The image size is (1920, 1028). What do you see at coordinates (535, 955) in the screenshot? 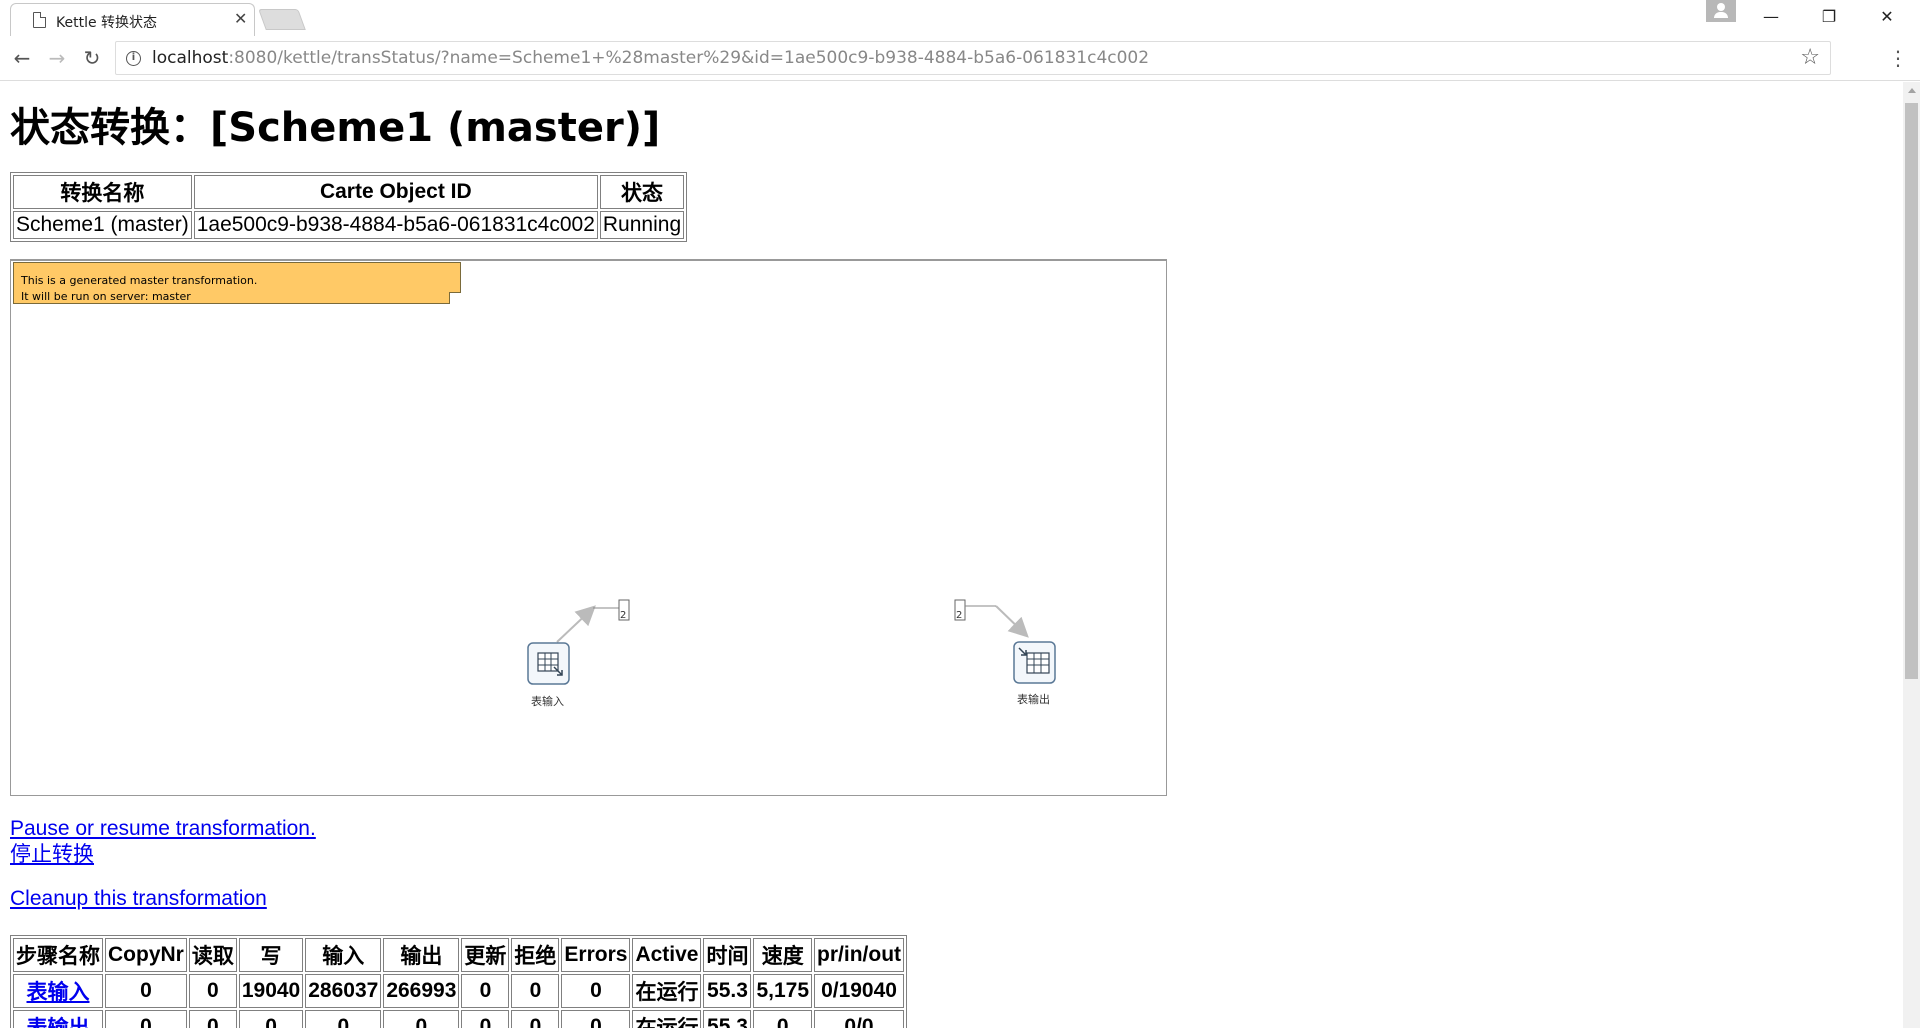
I see `table-header: 拒绝` at bounding box center [535, 955].